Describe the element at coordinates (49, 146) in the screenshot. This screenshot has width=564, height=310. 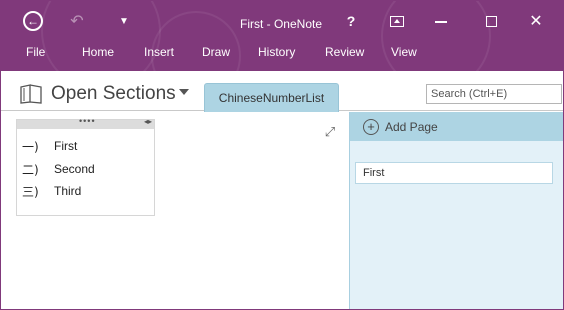
I see `list-item: 一) First` at that location.